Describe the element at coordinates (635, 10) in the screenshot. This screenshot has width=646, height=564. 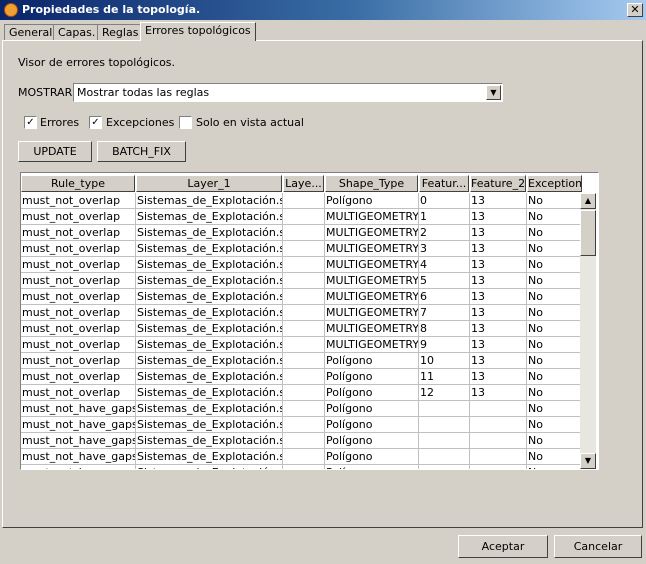
I see `close-button: ✕` at that location.